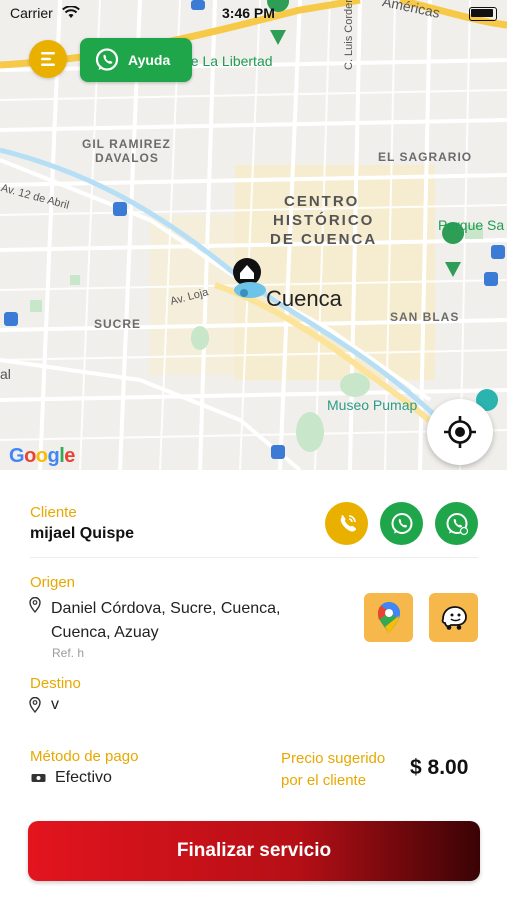  Describe the element at coordinates (68, 653) in the screenshot. I see `origin-reference: Ref. h` at that location.